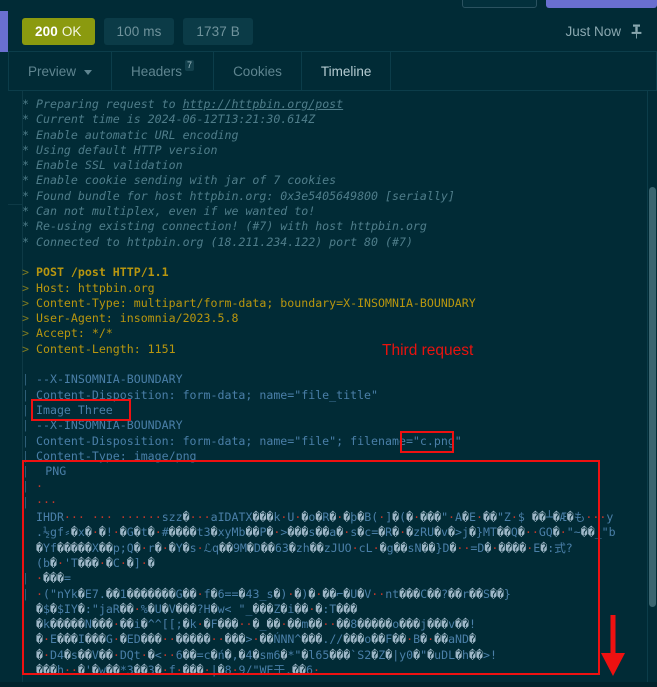 The width and height of the screenshot is (657, 687). I want to click on chevron-down-icon, so click(88, 72).